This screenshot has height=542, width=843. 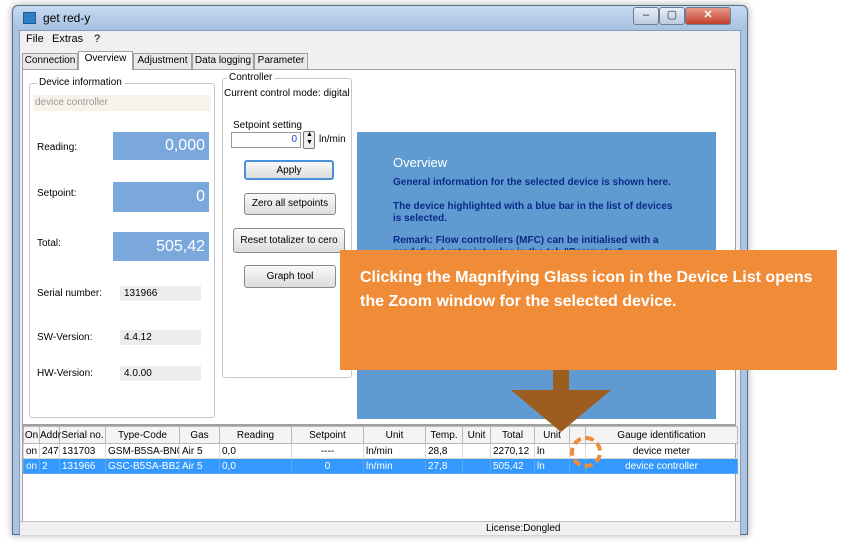 I want to click on device-info-title: Device information, so click(x=80, y=82).